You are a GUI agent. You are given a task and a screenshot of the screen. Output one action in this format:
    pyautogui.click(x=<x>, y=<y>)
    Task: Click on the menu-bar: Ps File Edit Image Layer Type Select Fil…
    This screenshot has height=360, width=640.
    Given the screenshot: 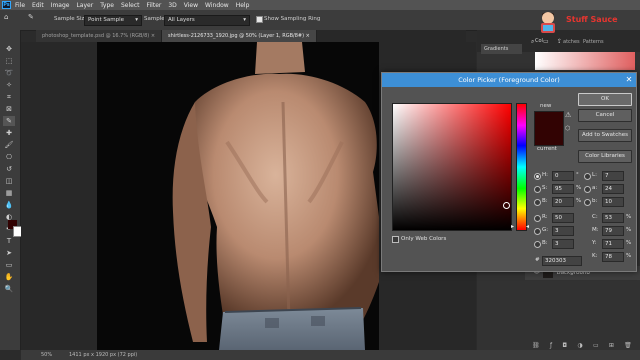 What is the action you would take?
    pyautogui.click(x=320, y=5)
    